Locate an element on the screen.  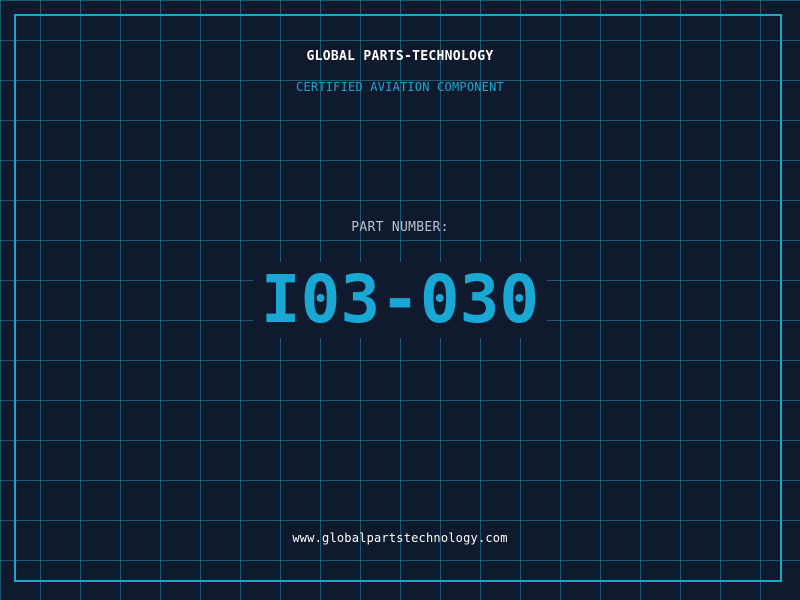
part-number-label: PART NUMBER: is located at coordinates (400, 227).